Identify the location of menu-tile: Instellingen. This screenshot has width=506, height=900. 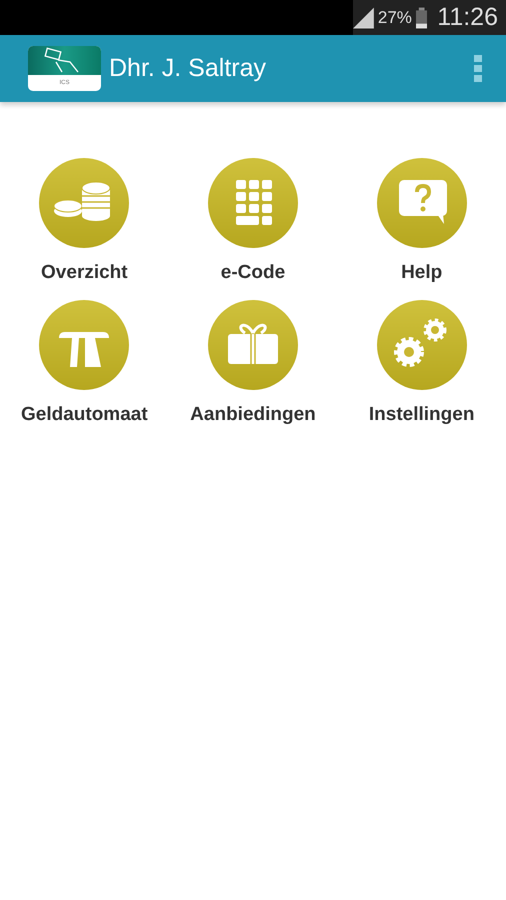
(421, 363).